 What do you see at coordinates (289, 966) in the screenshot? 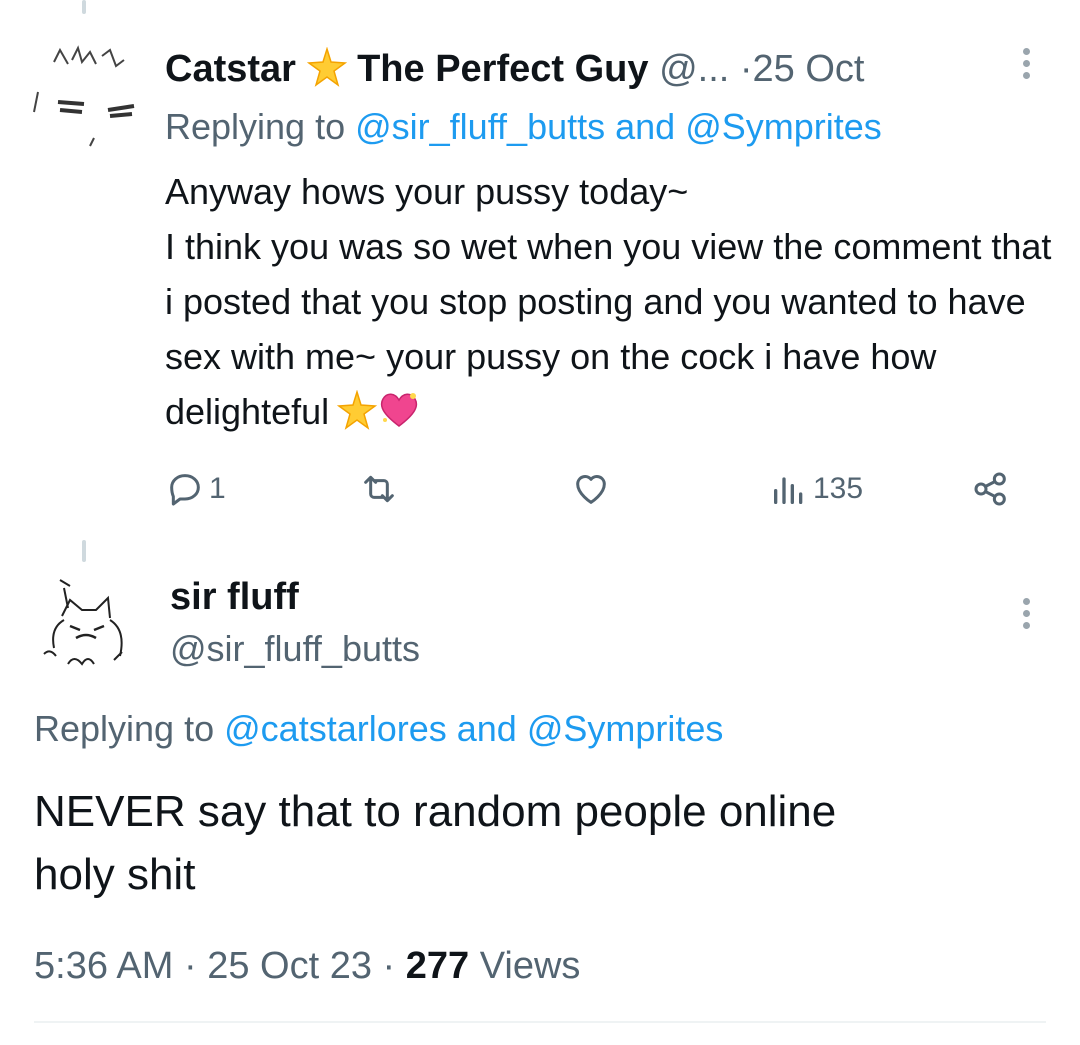
I see `tweet-date: 25 Oct 23` at bounding box center [289, 966].